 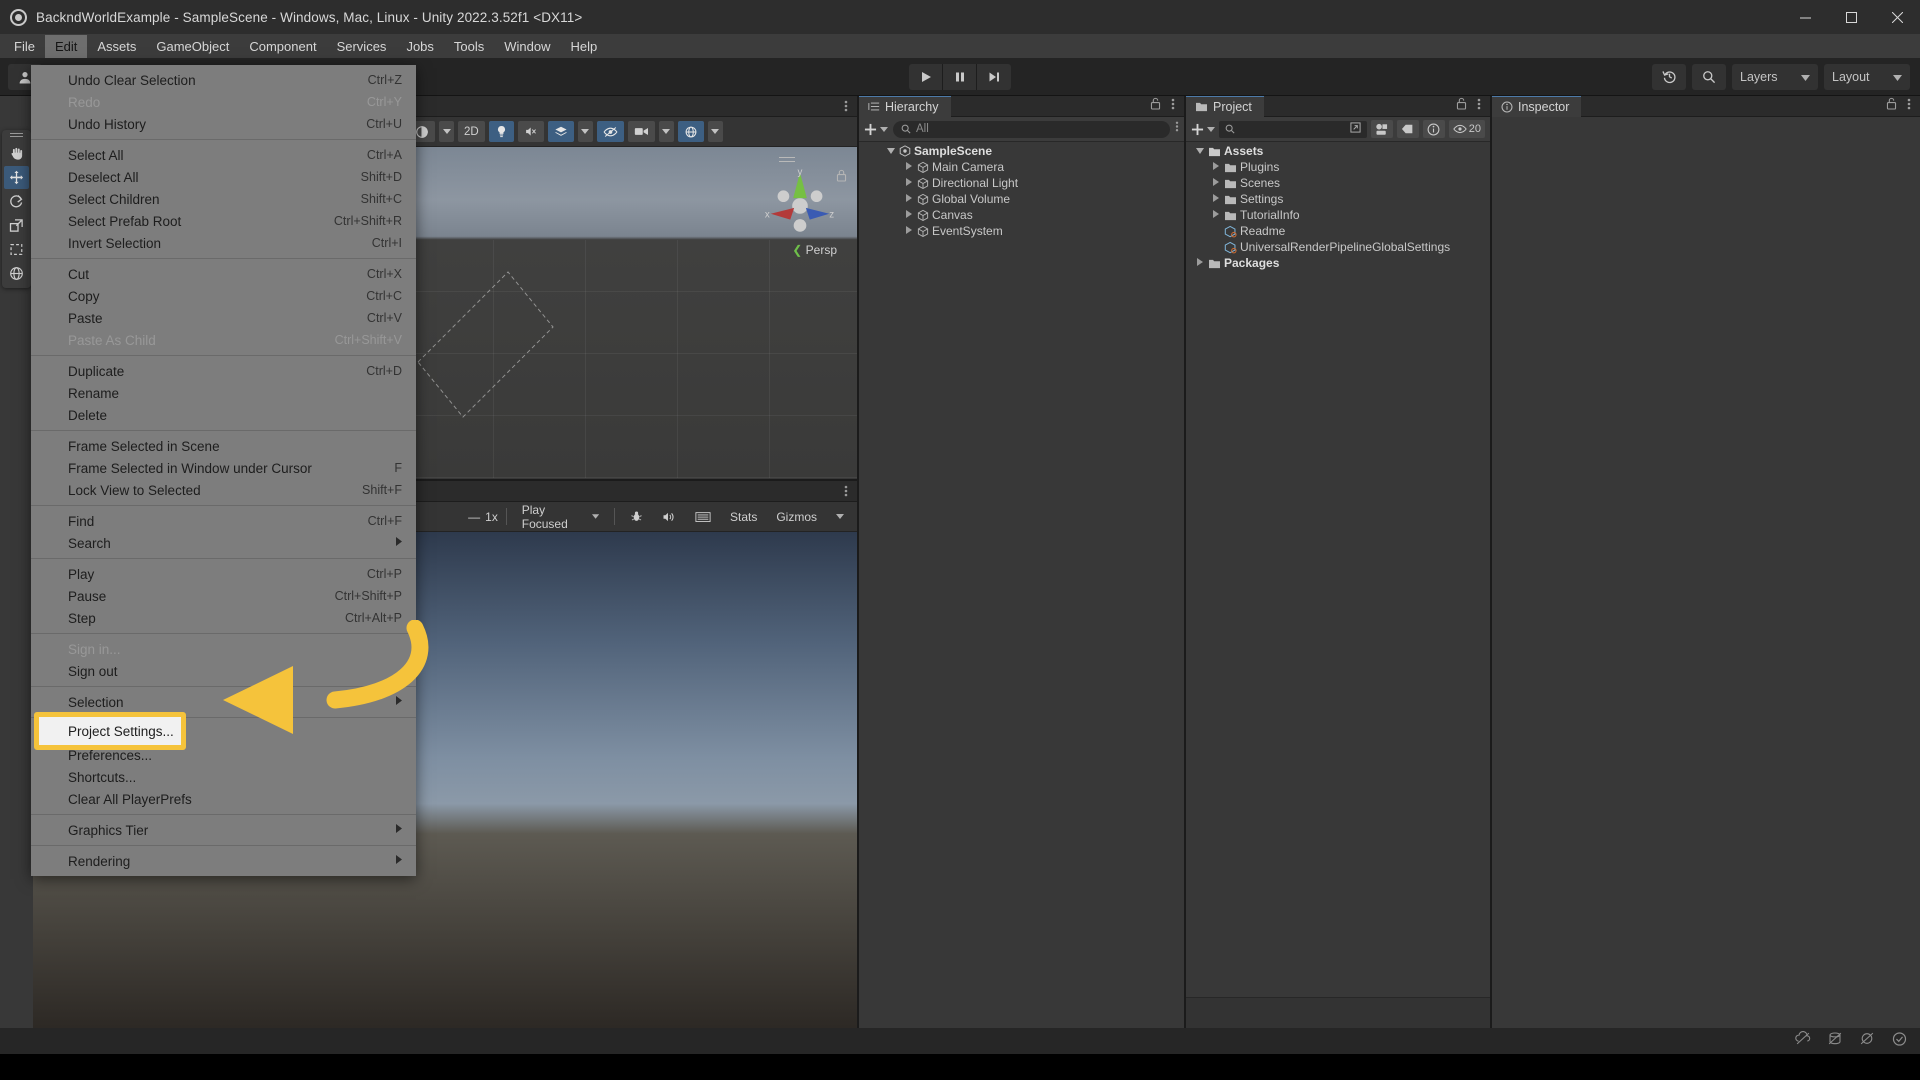 What do you see at coordinates (223, 124) in the screenshot?
I see `menu-item-undo-history: Undo History Ctrl+U` at bounding box center [223, 124].